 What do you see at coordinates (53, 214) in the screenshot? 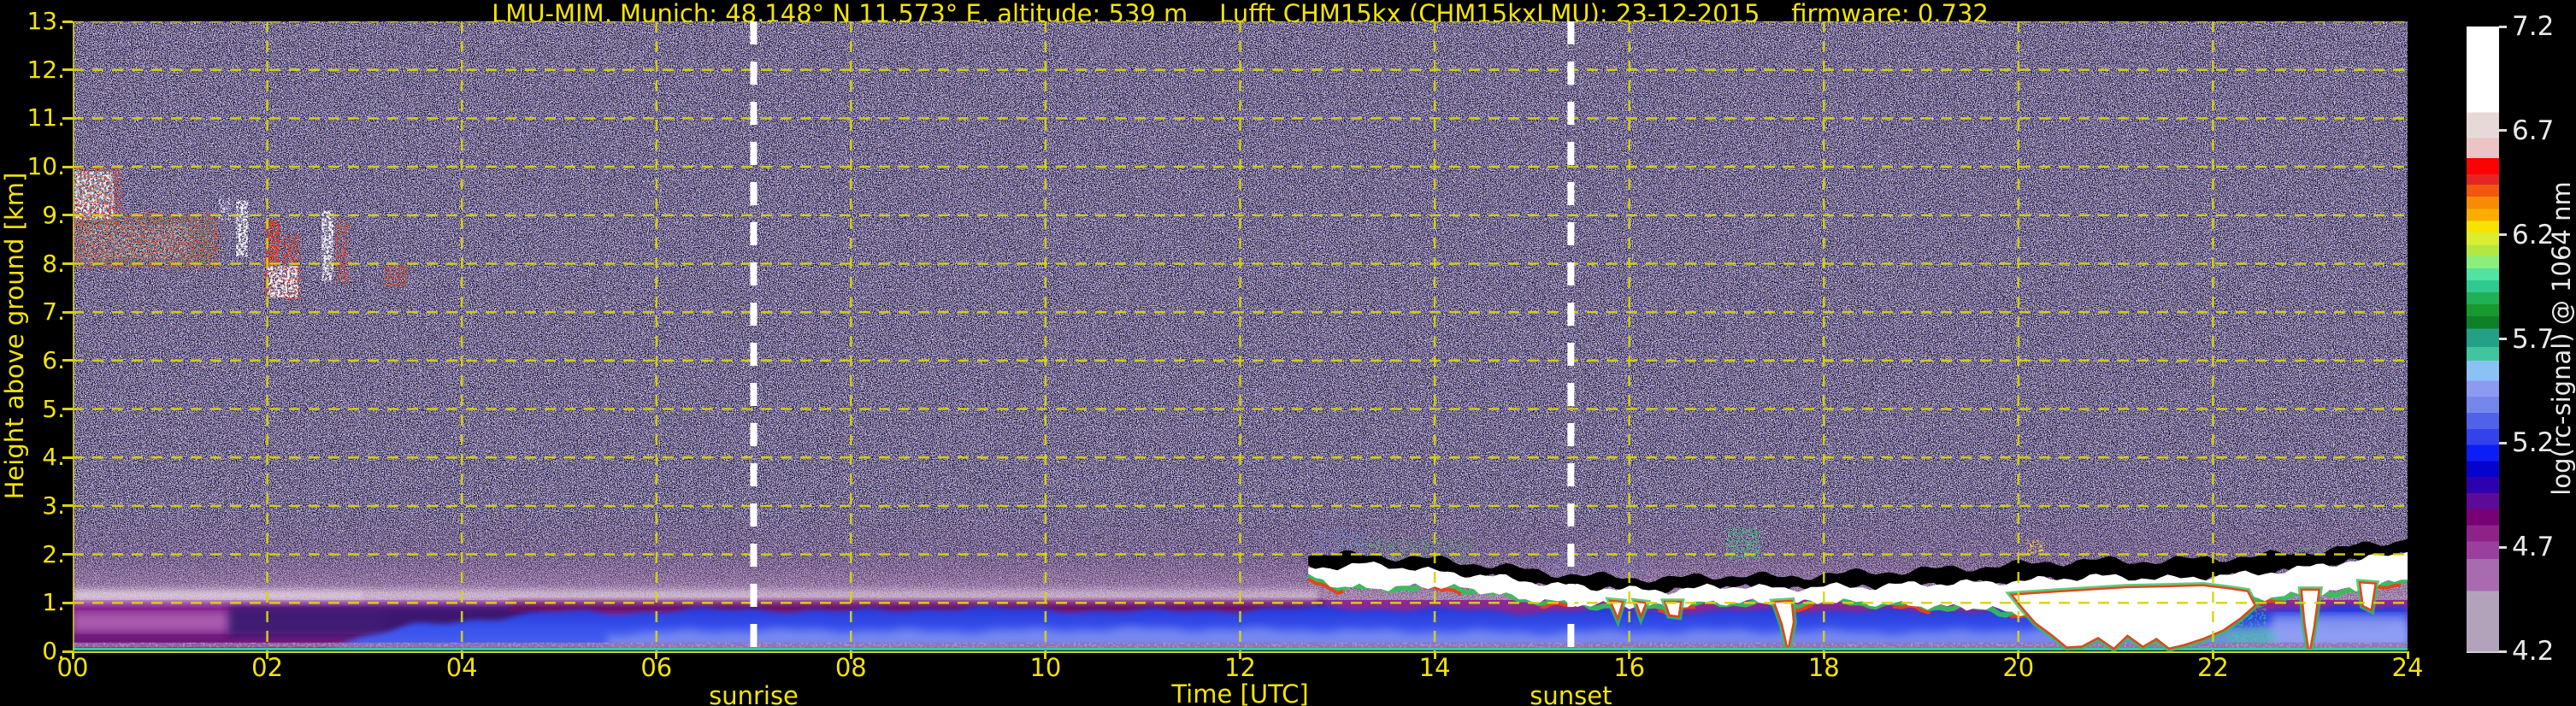
I see `y-tick-label: 9.` at bounding box center [53, 214].